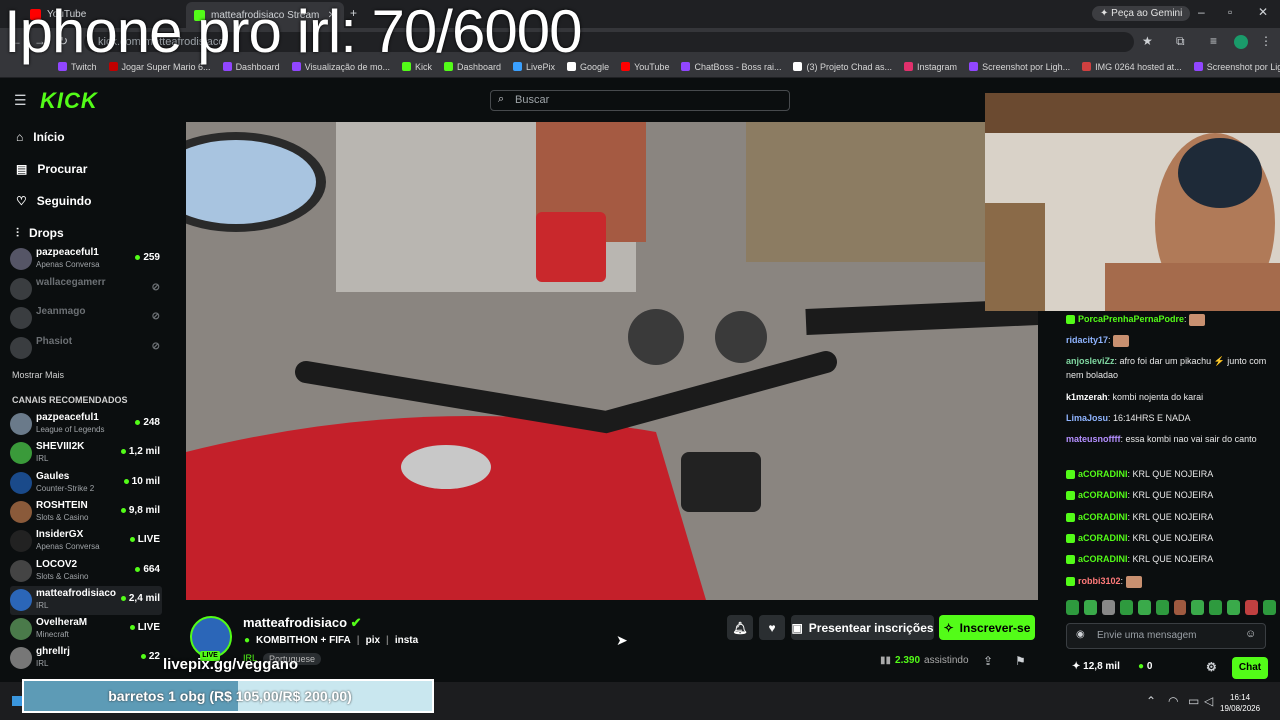 The width and height of the screenshot is (1280, 720). What do you see at coordinates (144, 510) in the screenshot?
I see `viewer-number: 9,8 mil` at bounding box center [144, 510].